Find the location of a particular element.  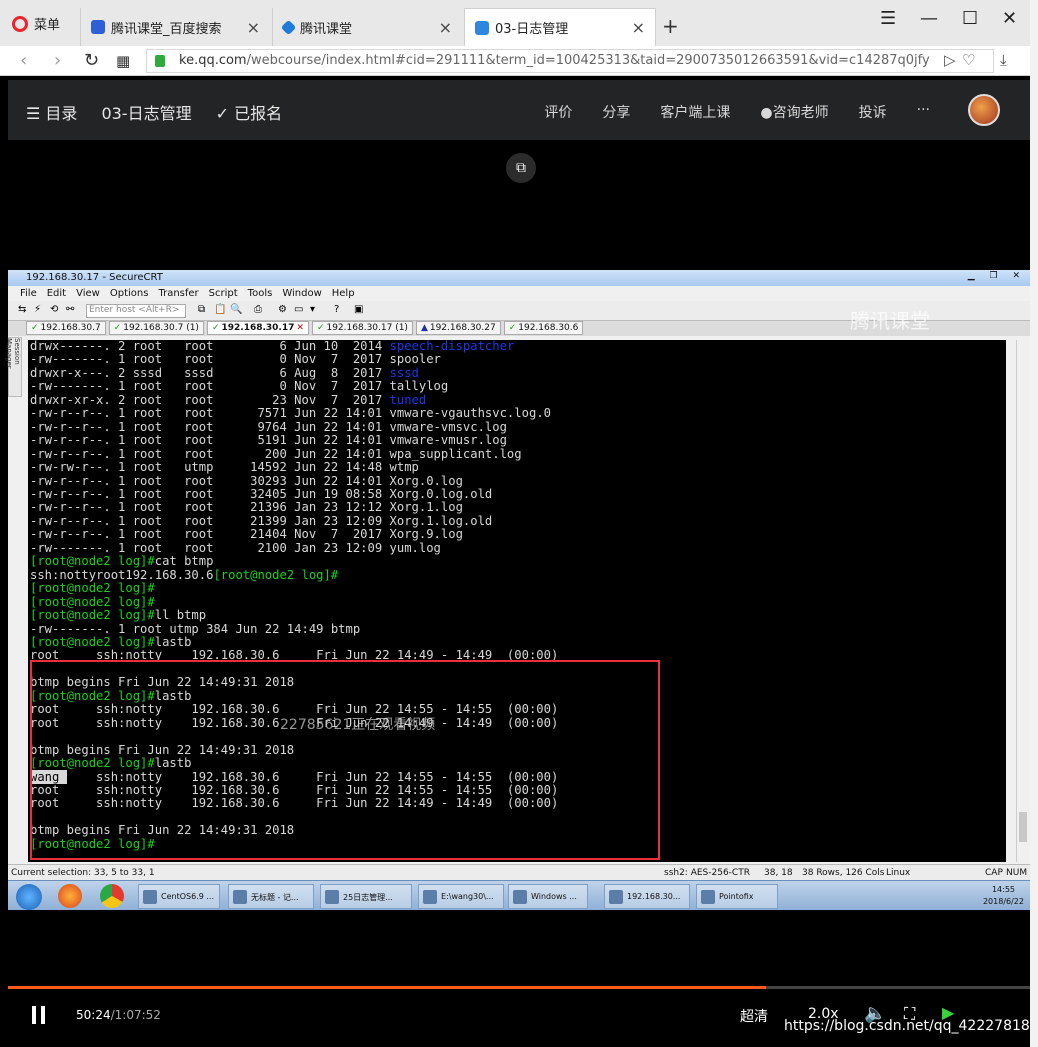

keymap-icon: ▭ is located at coordinates (298, 309).